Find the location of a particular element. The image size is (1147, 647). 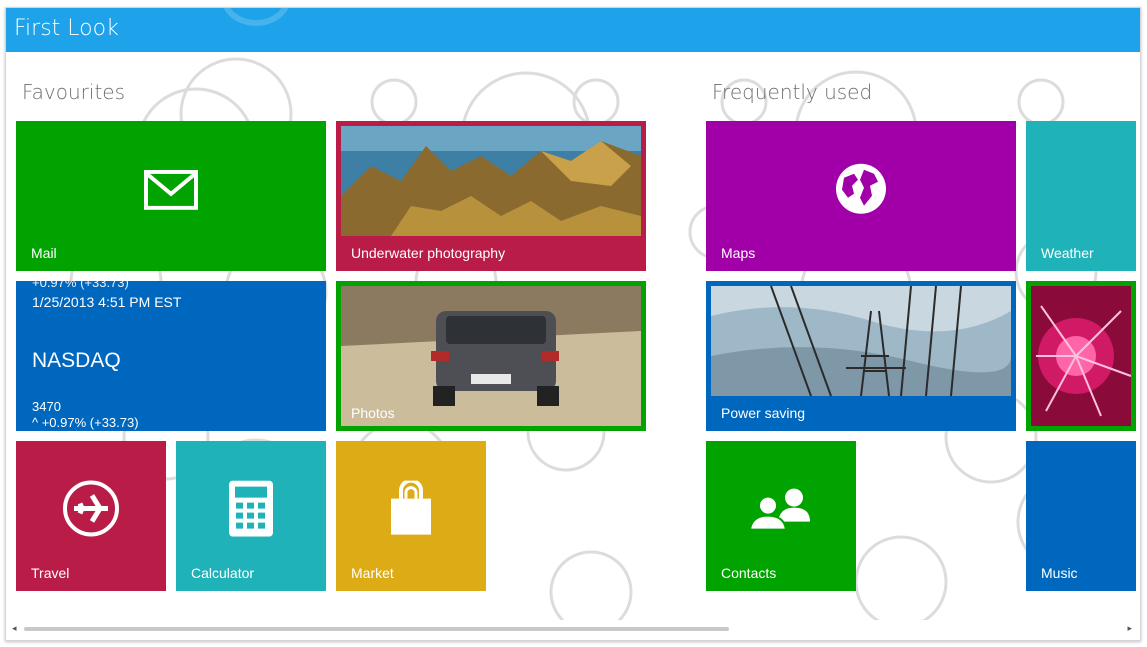

tile-calculator: Calculator is located at coordinates (251, 516).